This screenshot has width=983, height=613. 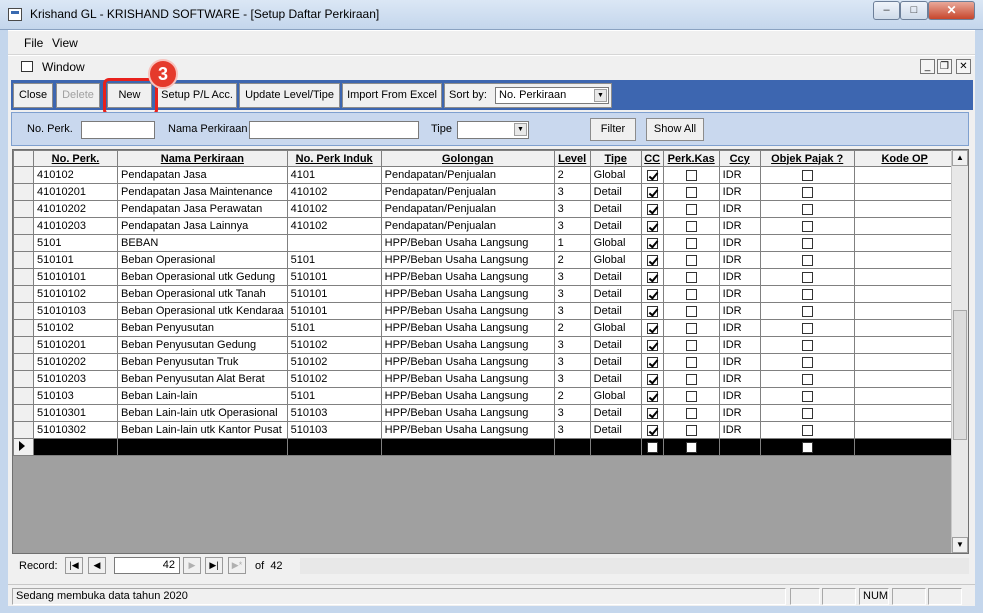 What do you see at coordinates (202, 396) in the screenshot?
I see `nama-perkiraan-cell: Beban Lain-lain` at bounding box center [202, 396].